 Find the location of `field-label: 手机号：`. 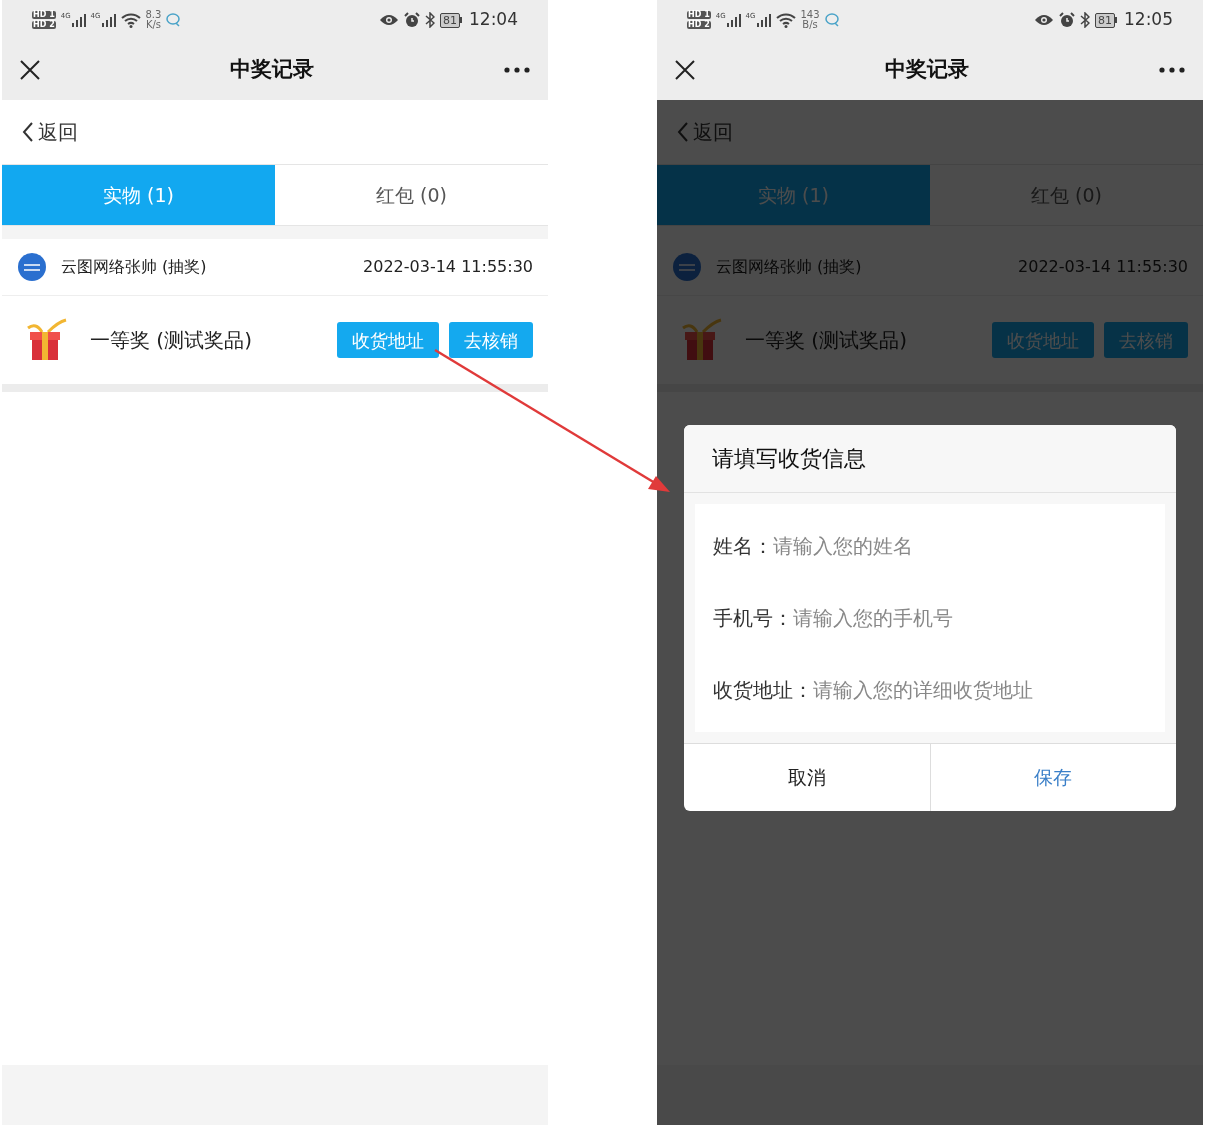

field-label: 手机号： is located at coordinates (753, 618).